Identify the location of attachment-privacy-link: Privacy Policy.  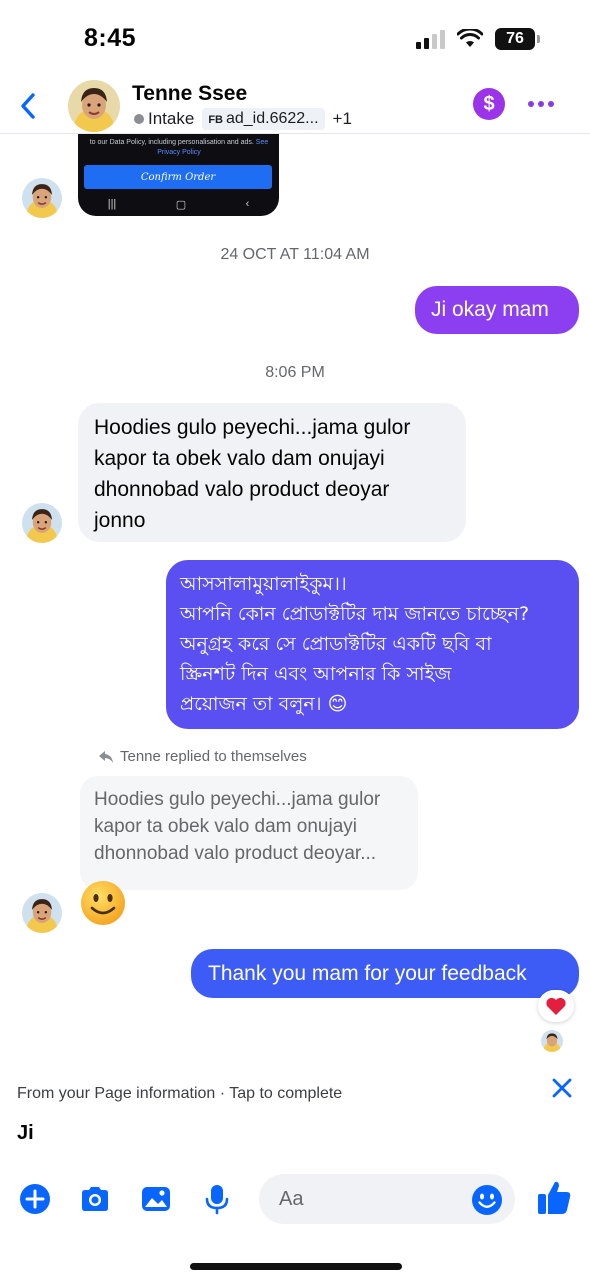
(179, 152).